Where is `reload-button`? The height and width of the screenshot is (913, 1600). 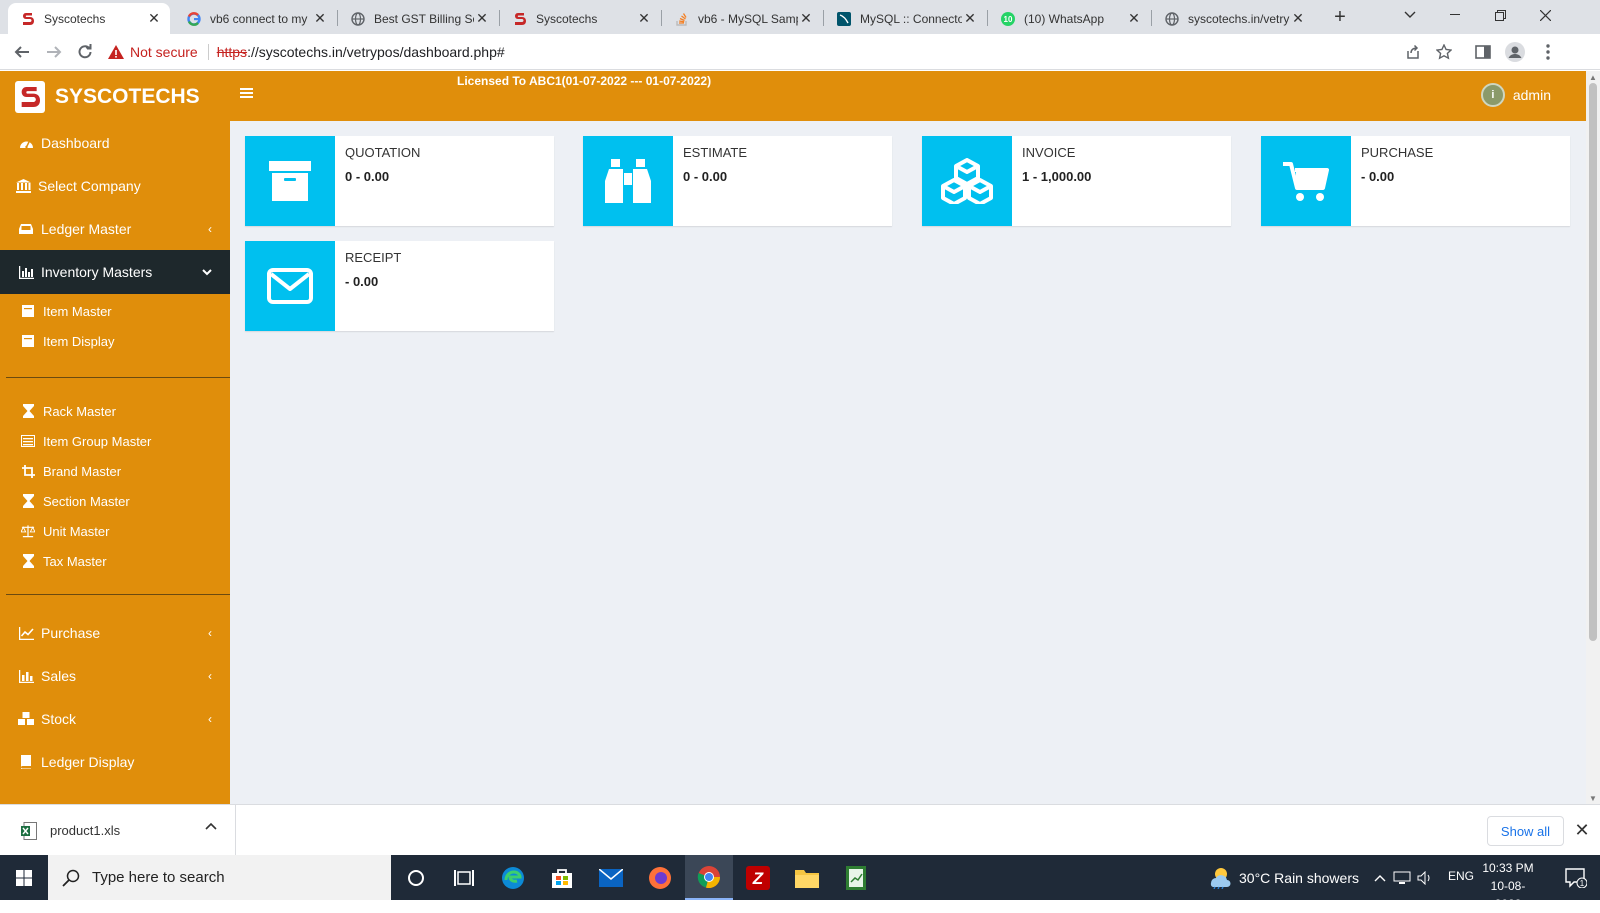 reload-button is located at coordinates (85, 52).